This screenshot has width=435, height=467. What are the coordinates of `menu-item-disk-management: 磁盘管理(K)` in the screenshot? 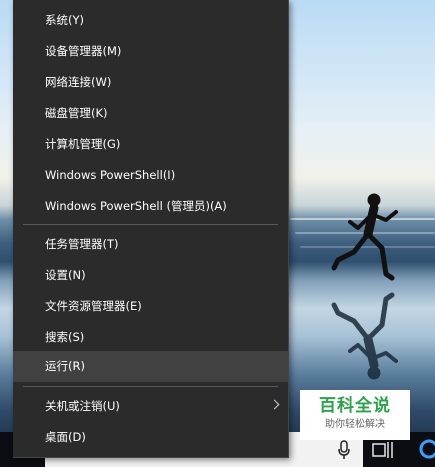 It's located at (150, 113).